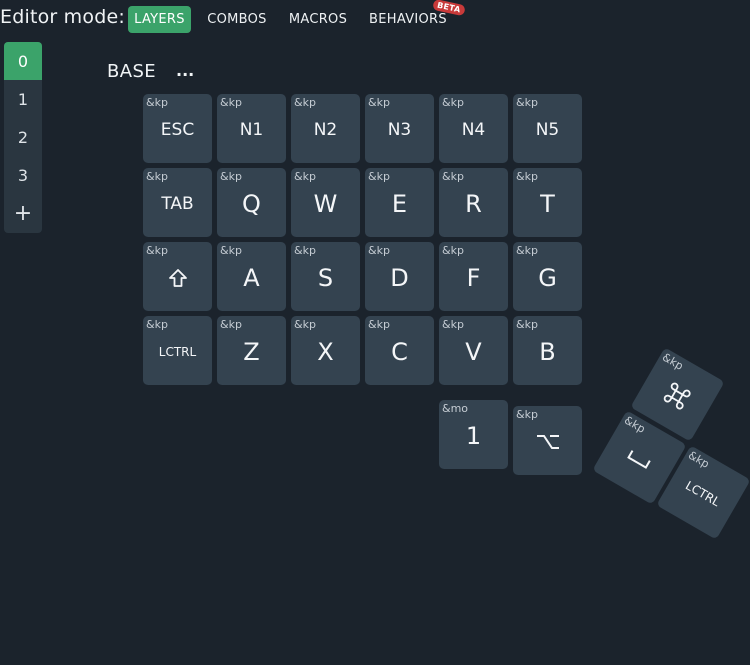 This screenshot has height=665, width=750. I want to click on key-1: &kp N1, so click(251, 128).